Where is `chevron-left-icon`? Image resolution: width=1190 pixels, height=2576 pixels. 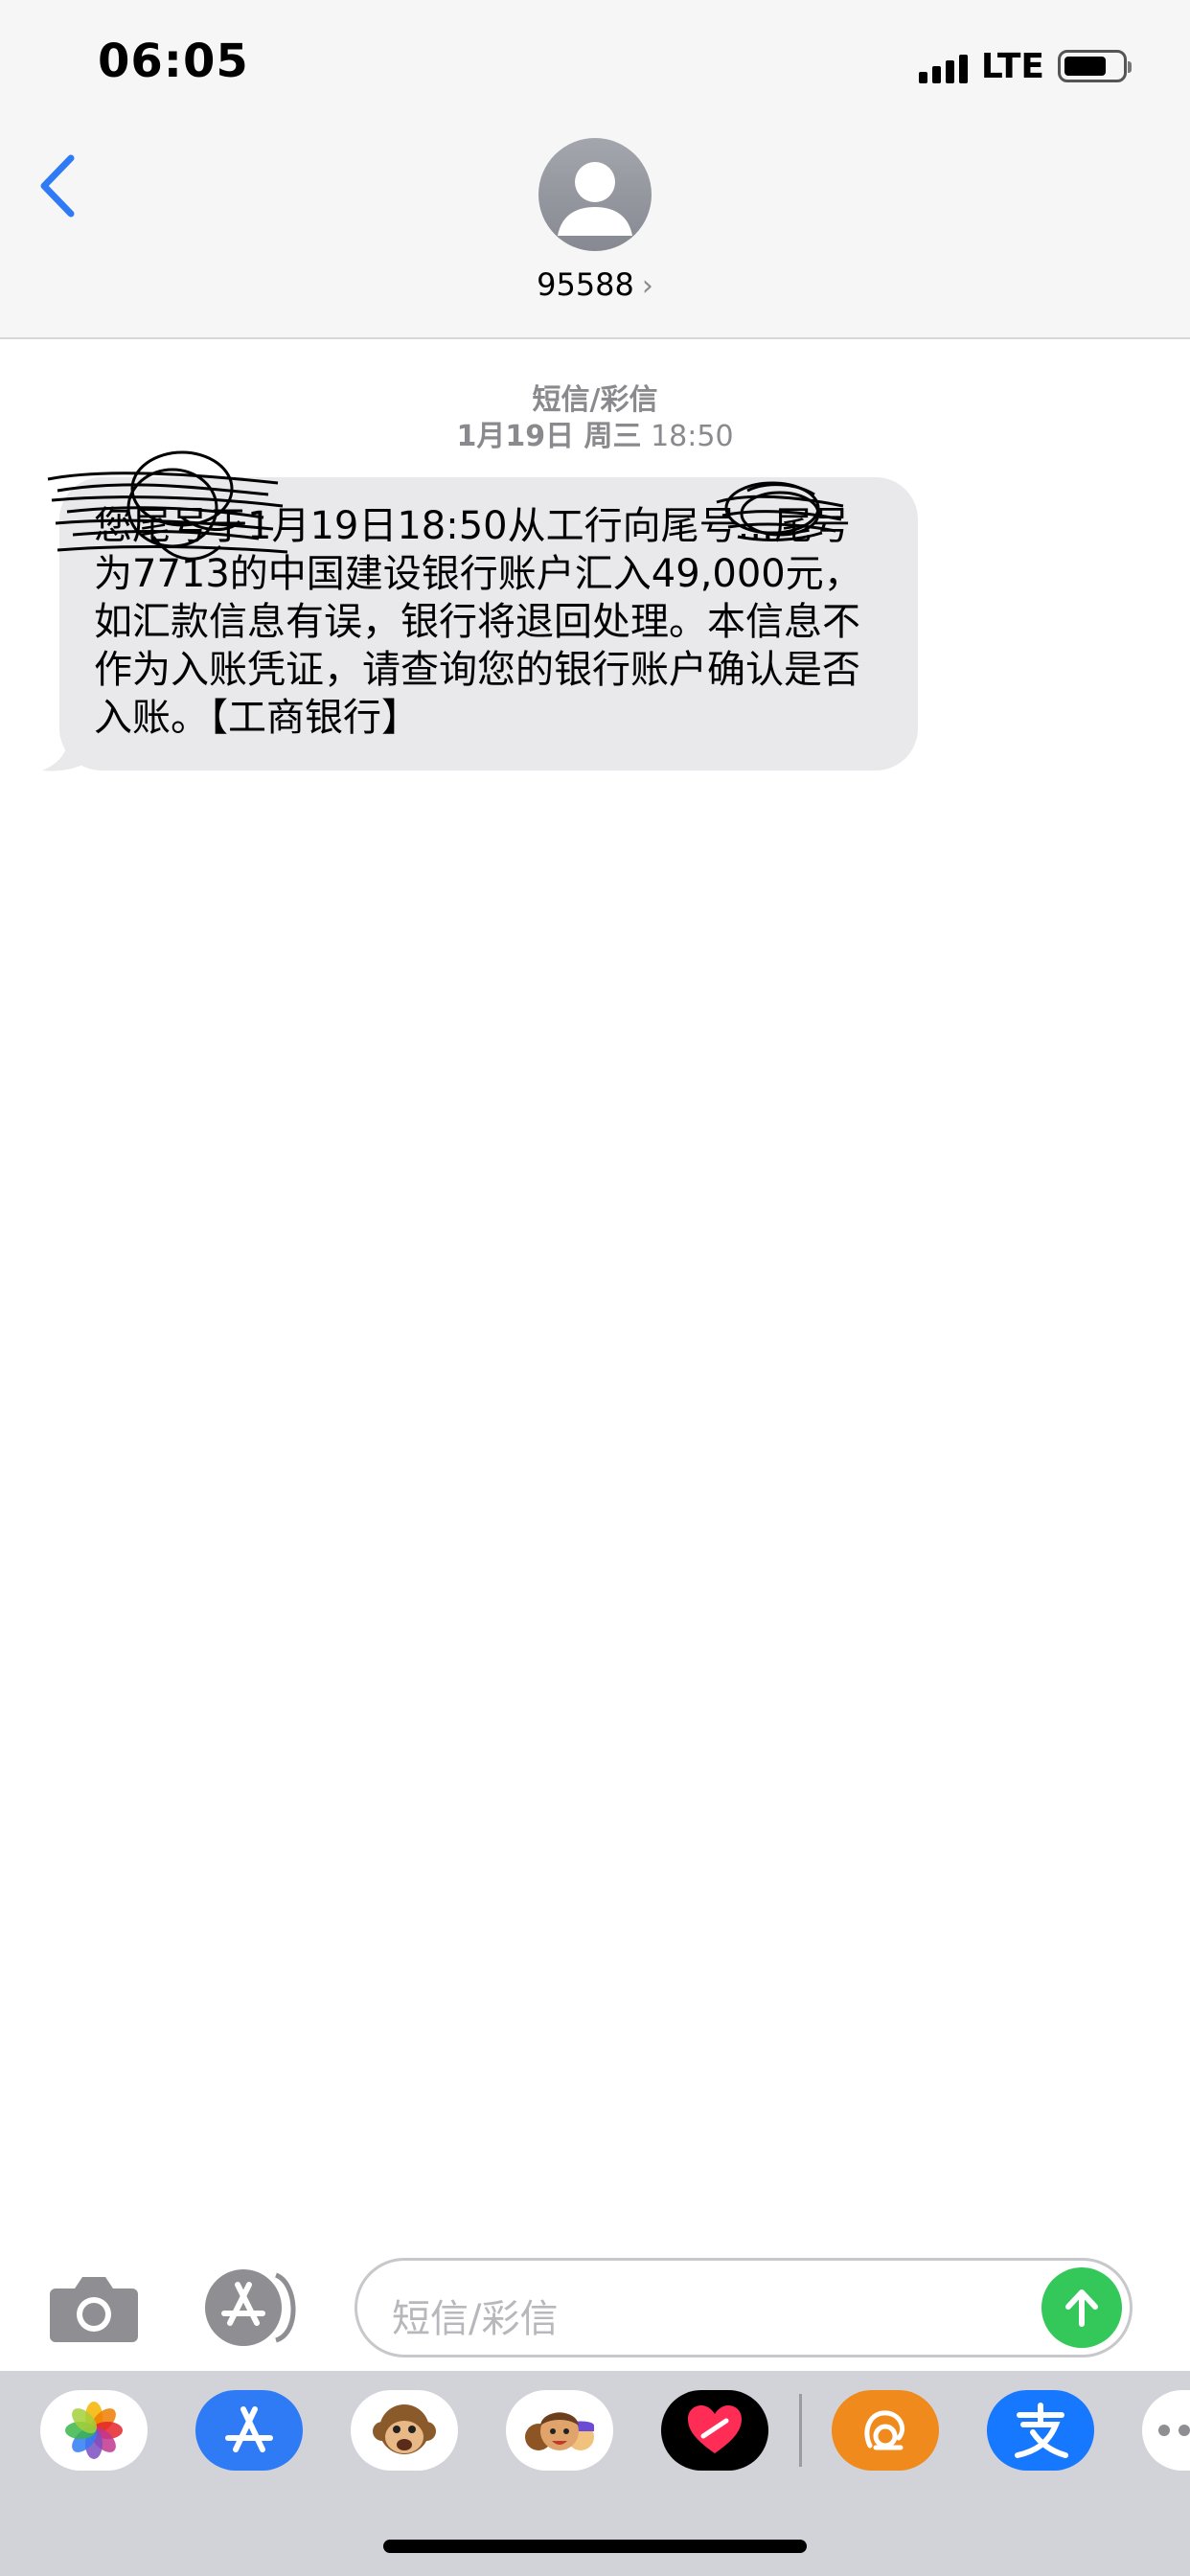 chevron-left-icon is located at coordinates (58, 186).